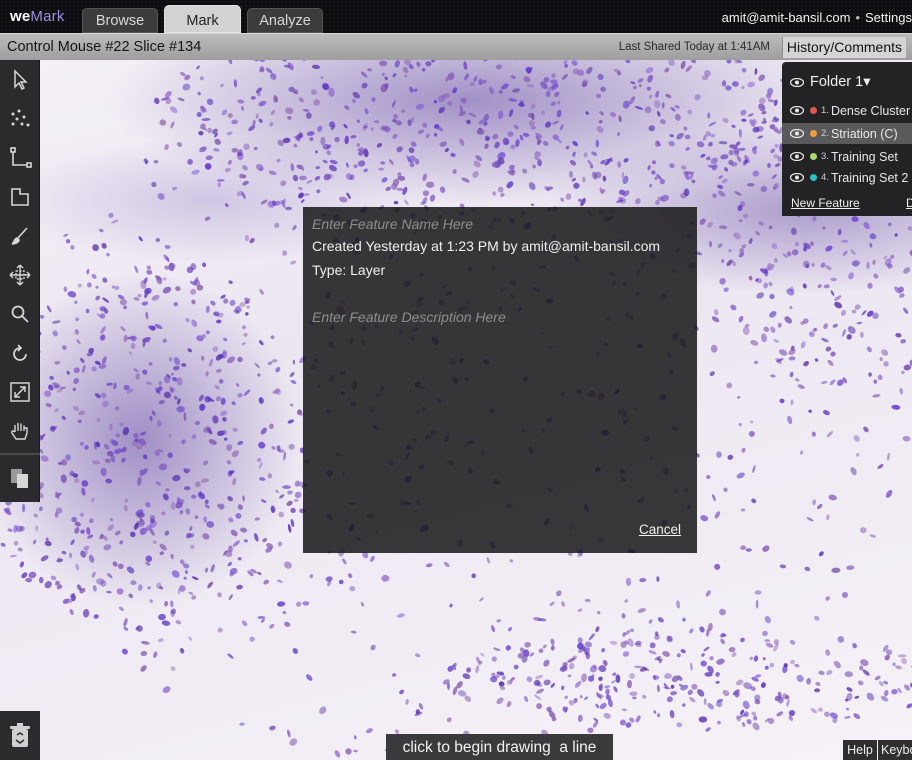  Describe the element at coordinates (825, 177) in the screenshot. I see `feature-number: 4.` at that location.